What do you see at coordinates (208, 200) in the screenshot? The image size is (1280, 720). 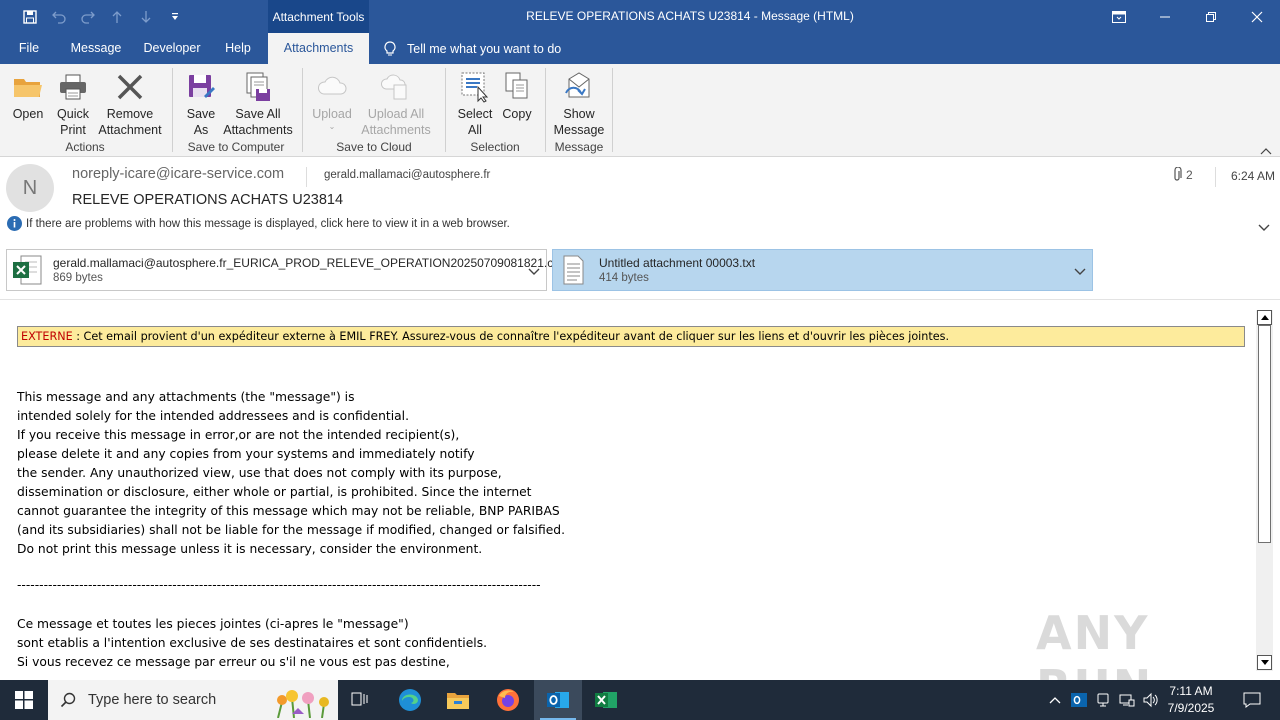 I see `message-subject: RELEVE OPERATIONS ACHATS U23814` at bounding box center [208, 200].